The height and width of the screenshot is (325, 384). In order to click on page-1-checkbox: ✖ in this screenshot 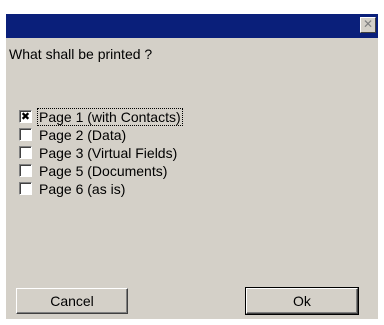, I will do `click(25, 116)`.